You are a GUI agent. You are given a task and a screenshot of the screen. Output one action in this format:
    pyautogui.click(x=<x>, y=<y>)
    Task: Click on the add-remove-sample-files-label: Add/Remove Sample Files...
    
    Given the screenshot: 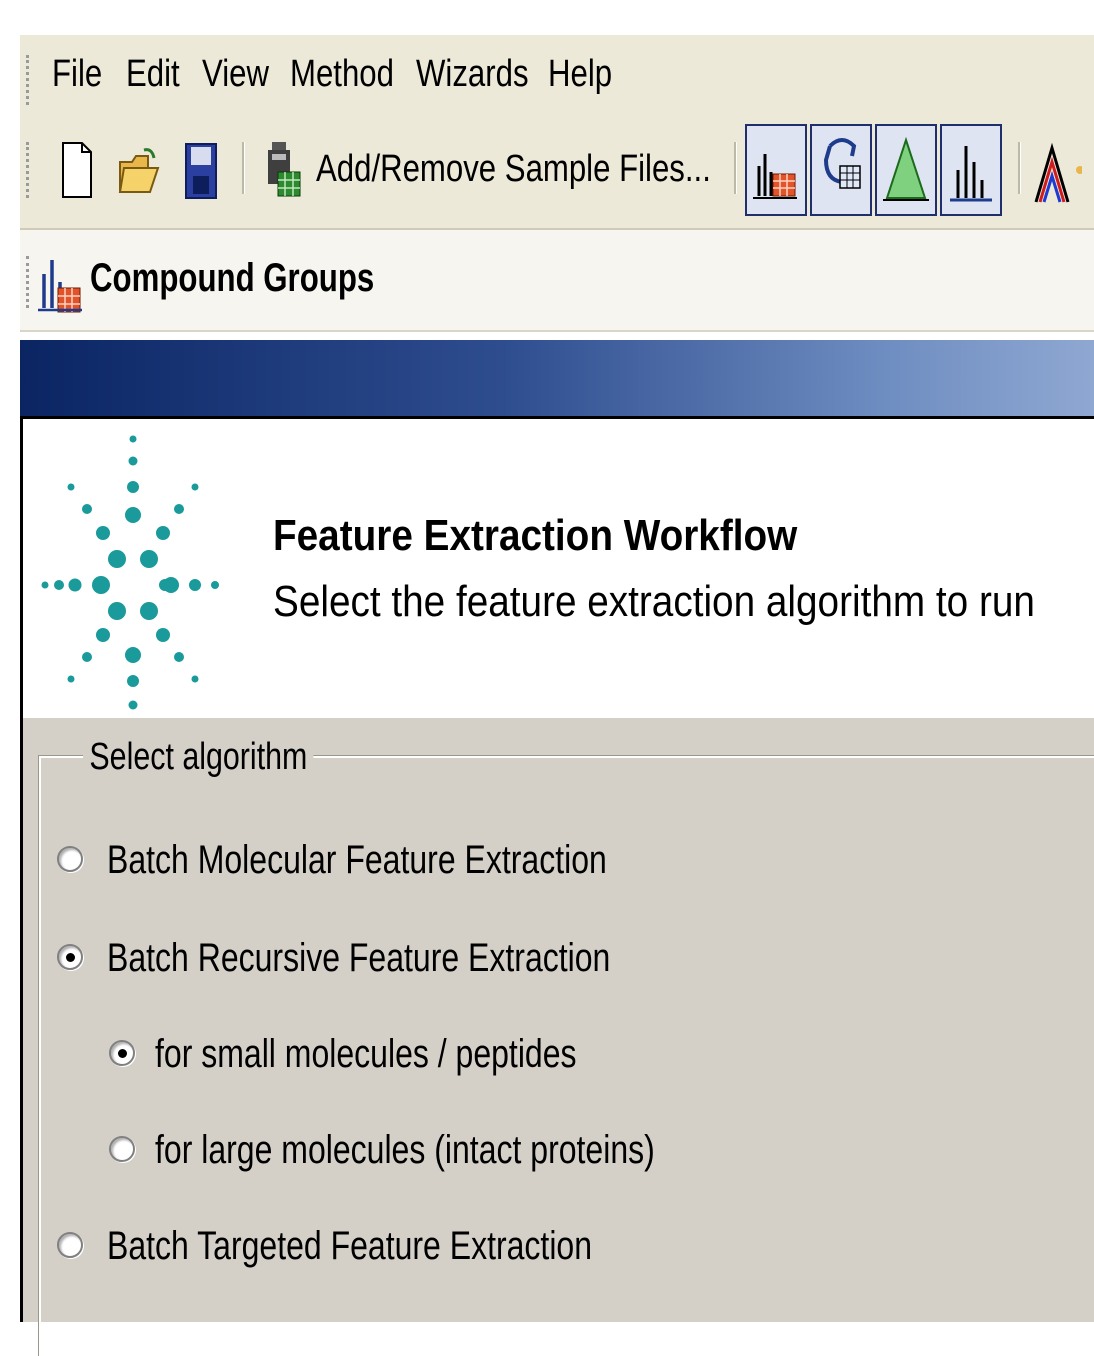 What is the action you would take?
    pyautogui.click(x=513, y=169)
    